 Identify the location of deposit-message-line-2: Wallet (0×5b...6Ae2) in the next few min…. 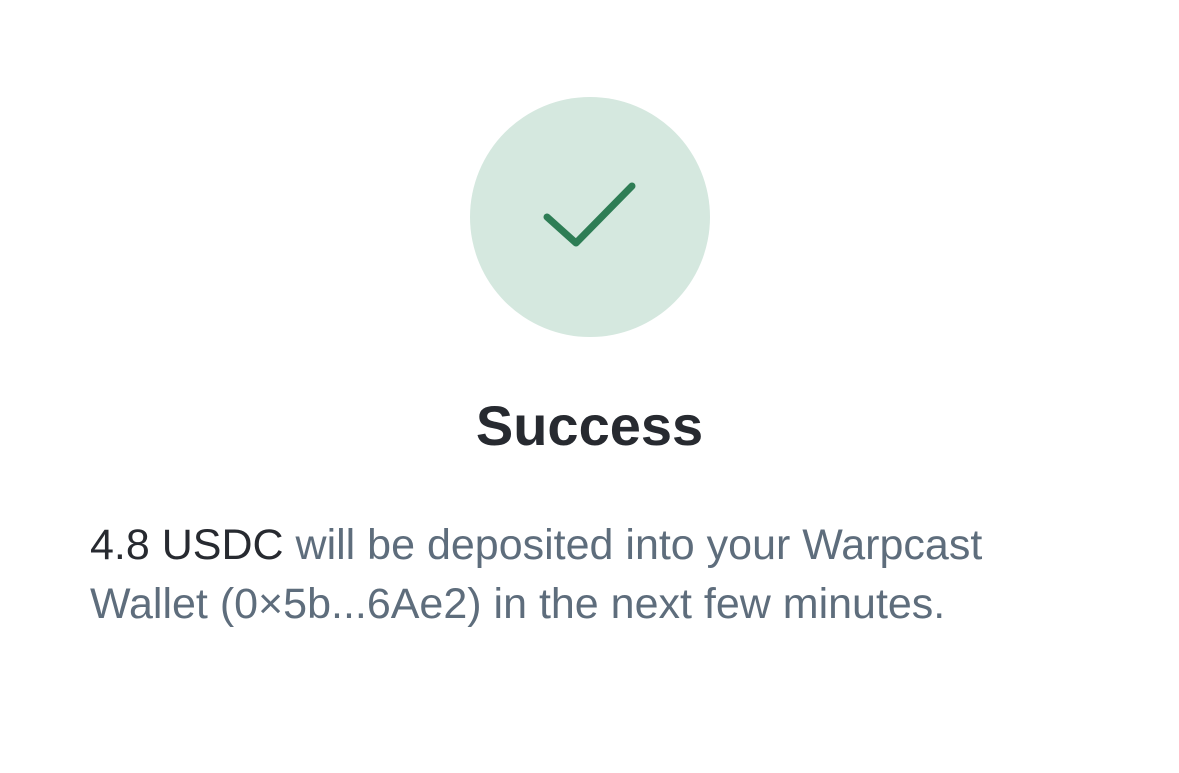
(518, 604).